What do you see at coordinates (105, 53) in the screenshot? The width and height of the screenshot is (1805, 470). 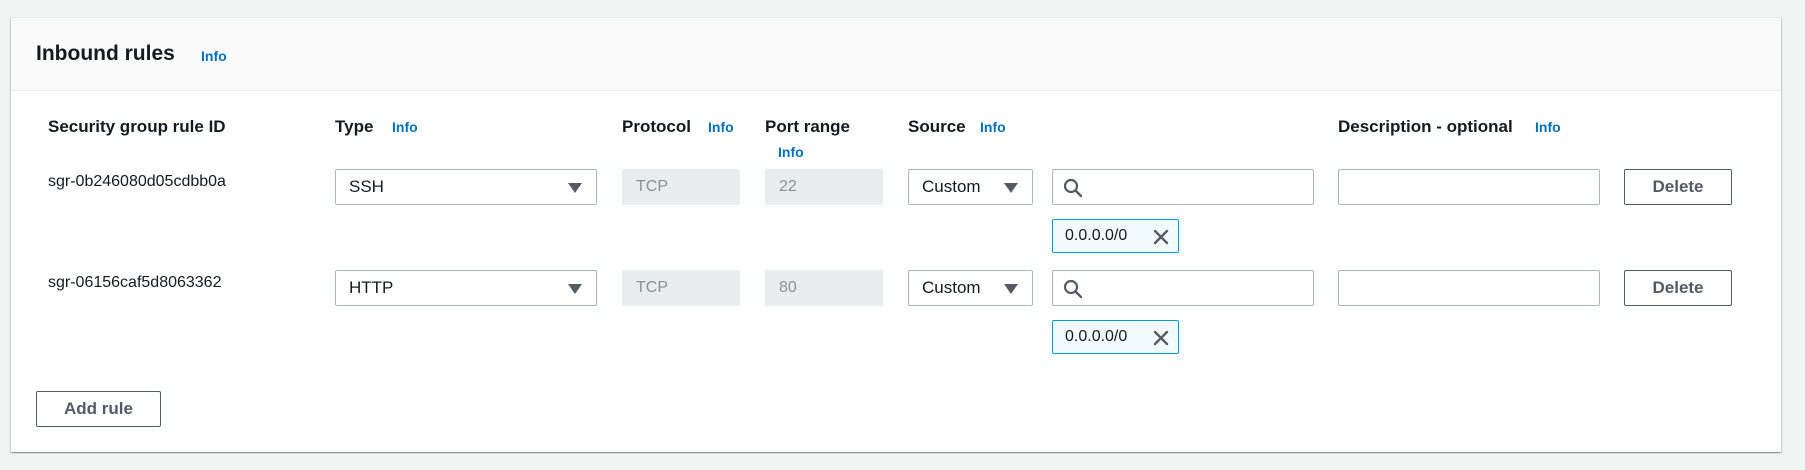 I see `section-title: Inbound rules` at bounding box center [105, 53].